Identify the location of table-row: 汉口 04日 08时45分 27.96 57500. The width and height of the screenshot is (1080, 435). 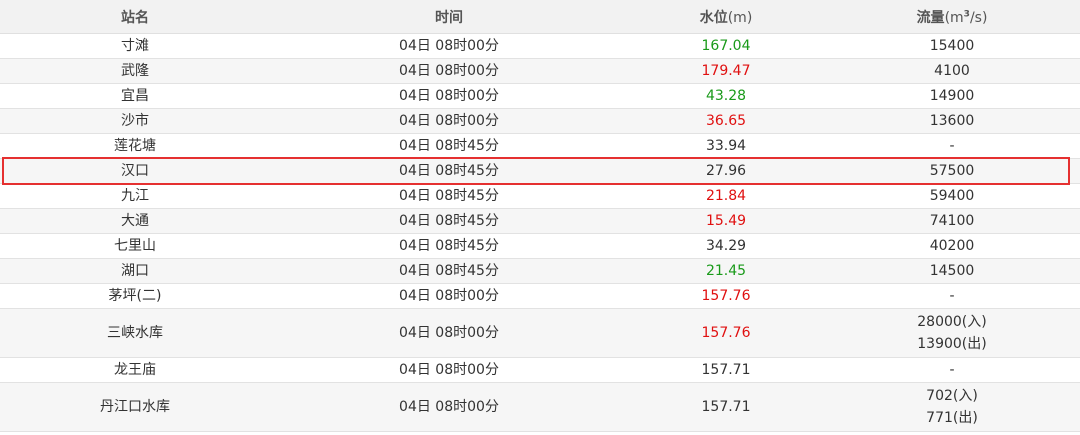
(540, 171).